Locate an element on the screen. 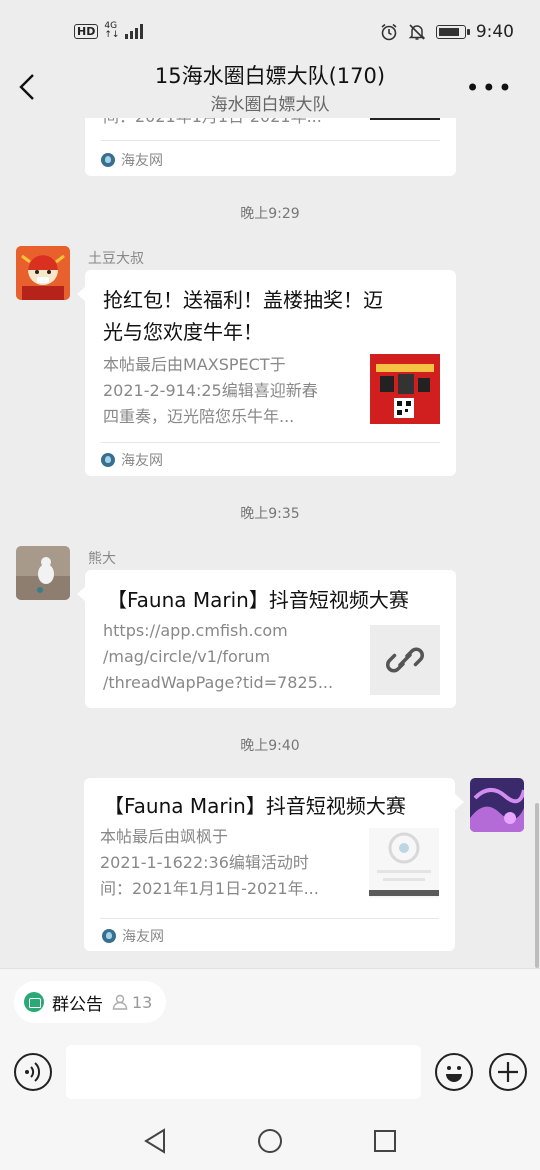 This screenshot has height=1170, width=540. link-thumbnail is located at coordinates (405, 660).